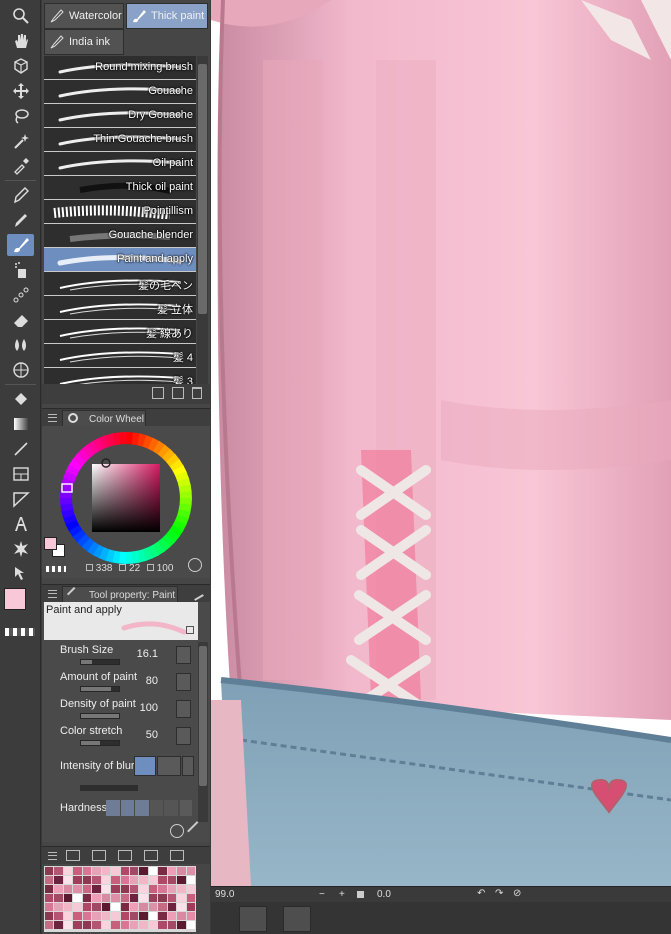  I want to click on property-row: Density of paint 100, so click(126, 711).